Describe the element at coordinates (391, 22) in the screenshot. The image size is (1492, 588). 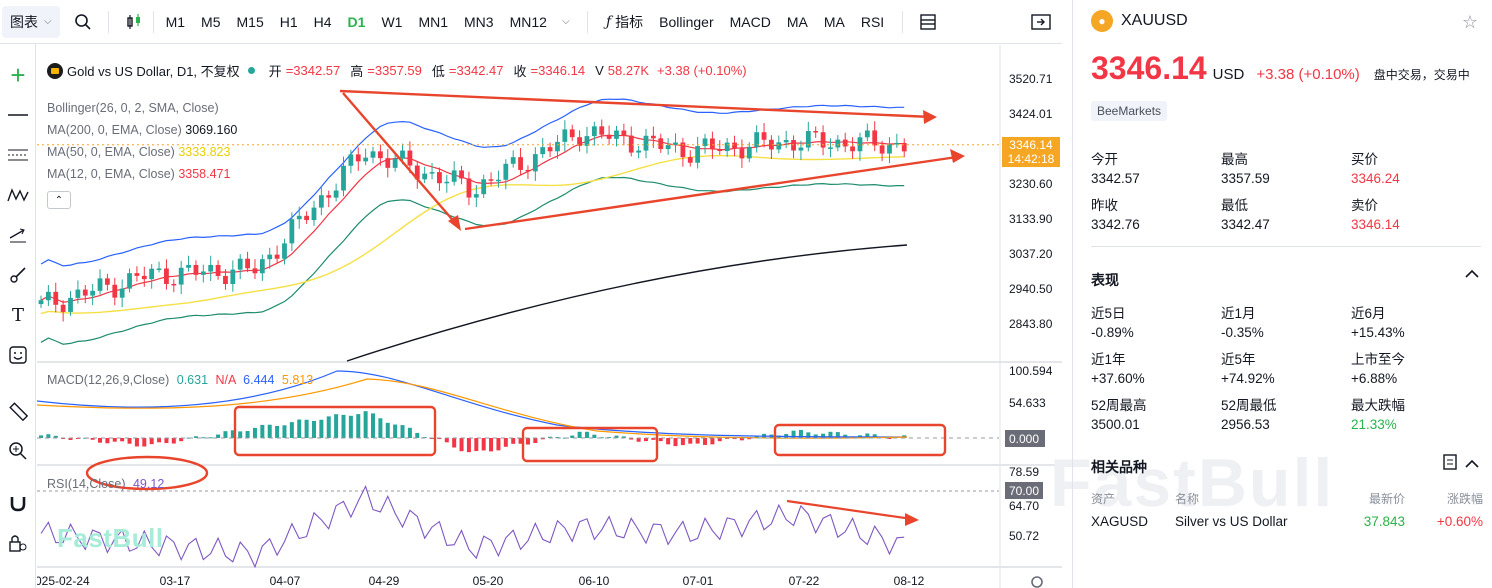
I see `timeframe-w1: W1` at that location.